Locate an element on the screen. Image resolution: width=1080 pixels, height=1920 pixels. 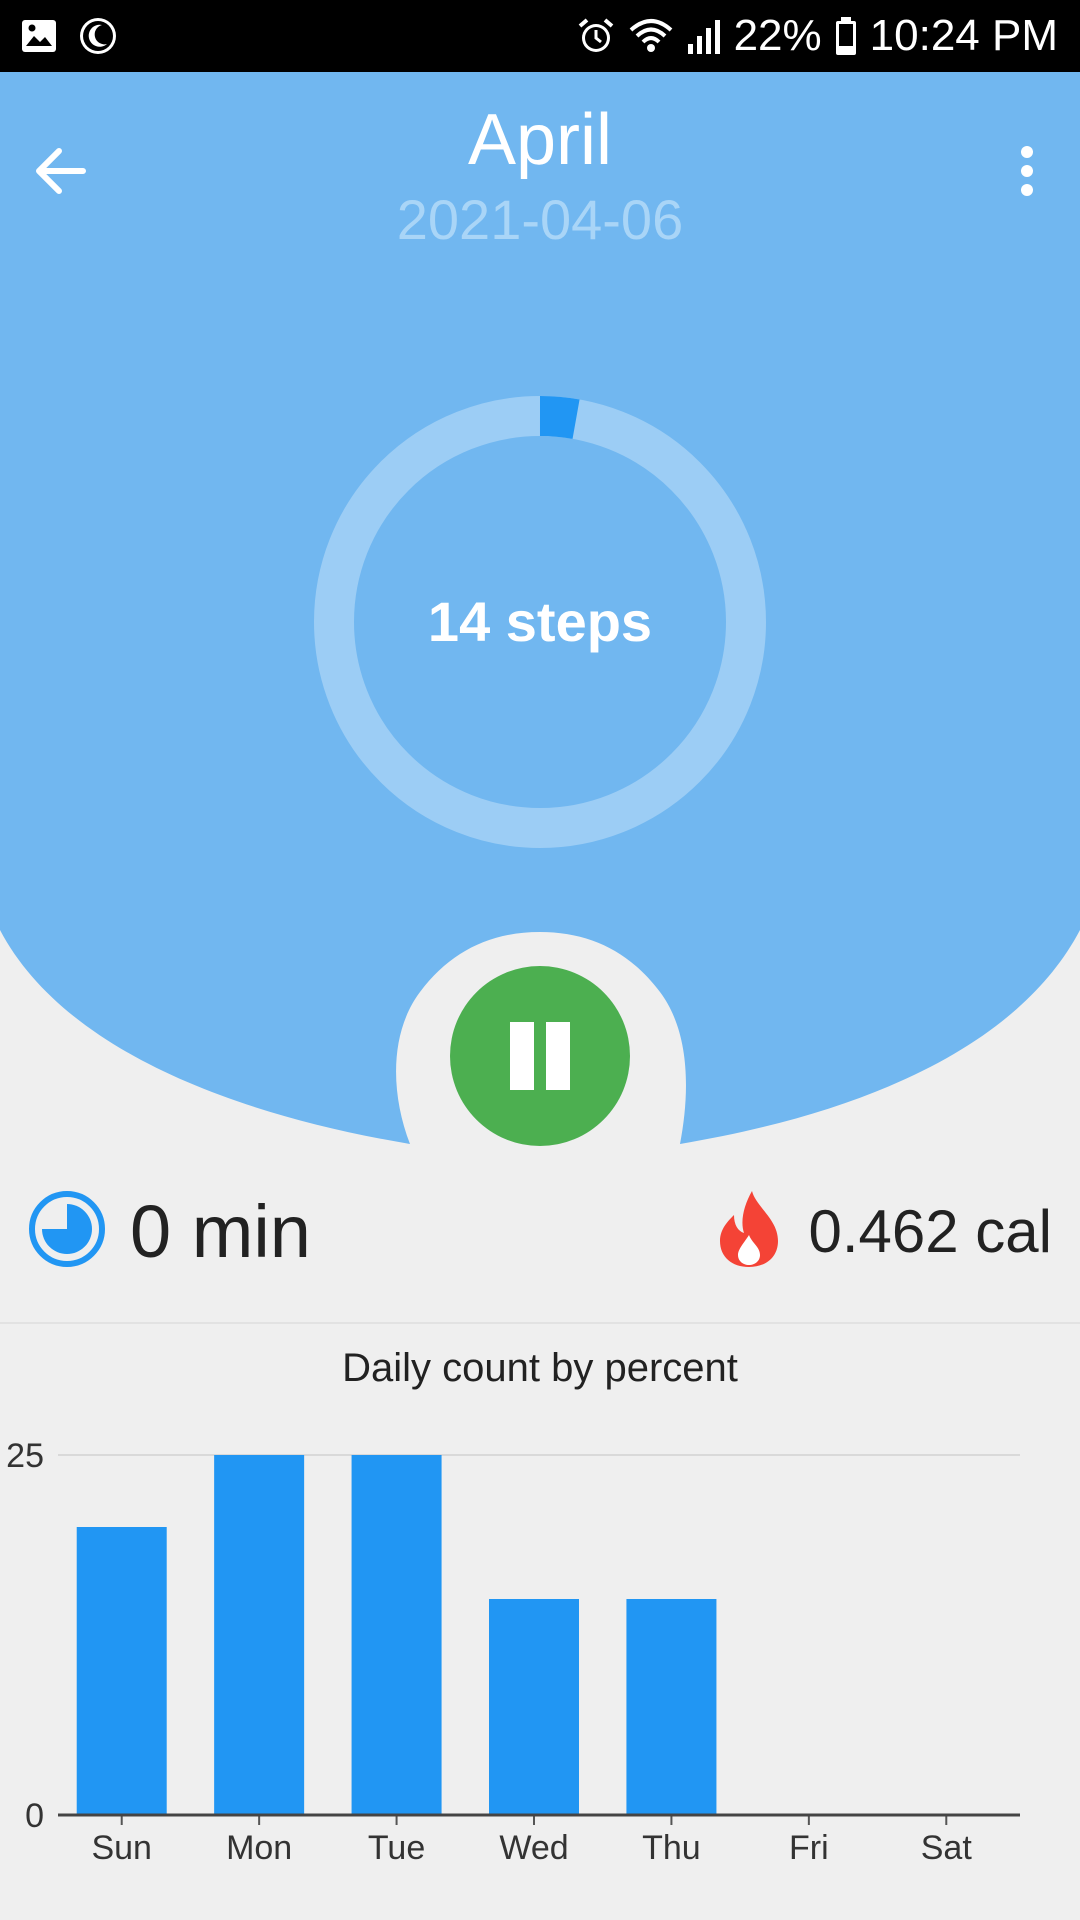
alarm-icon is located at coordinates (596, 36).